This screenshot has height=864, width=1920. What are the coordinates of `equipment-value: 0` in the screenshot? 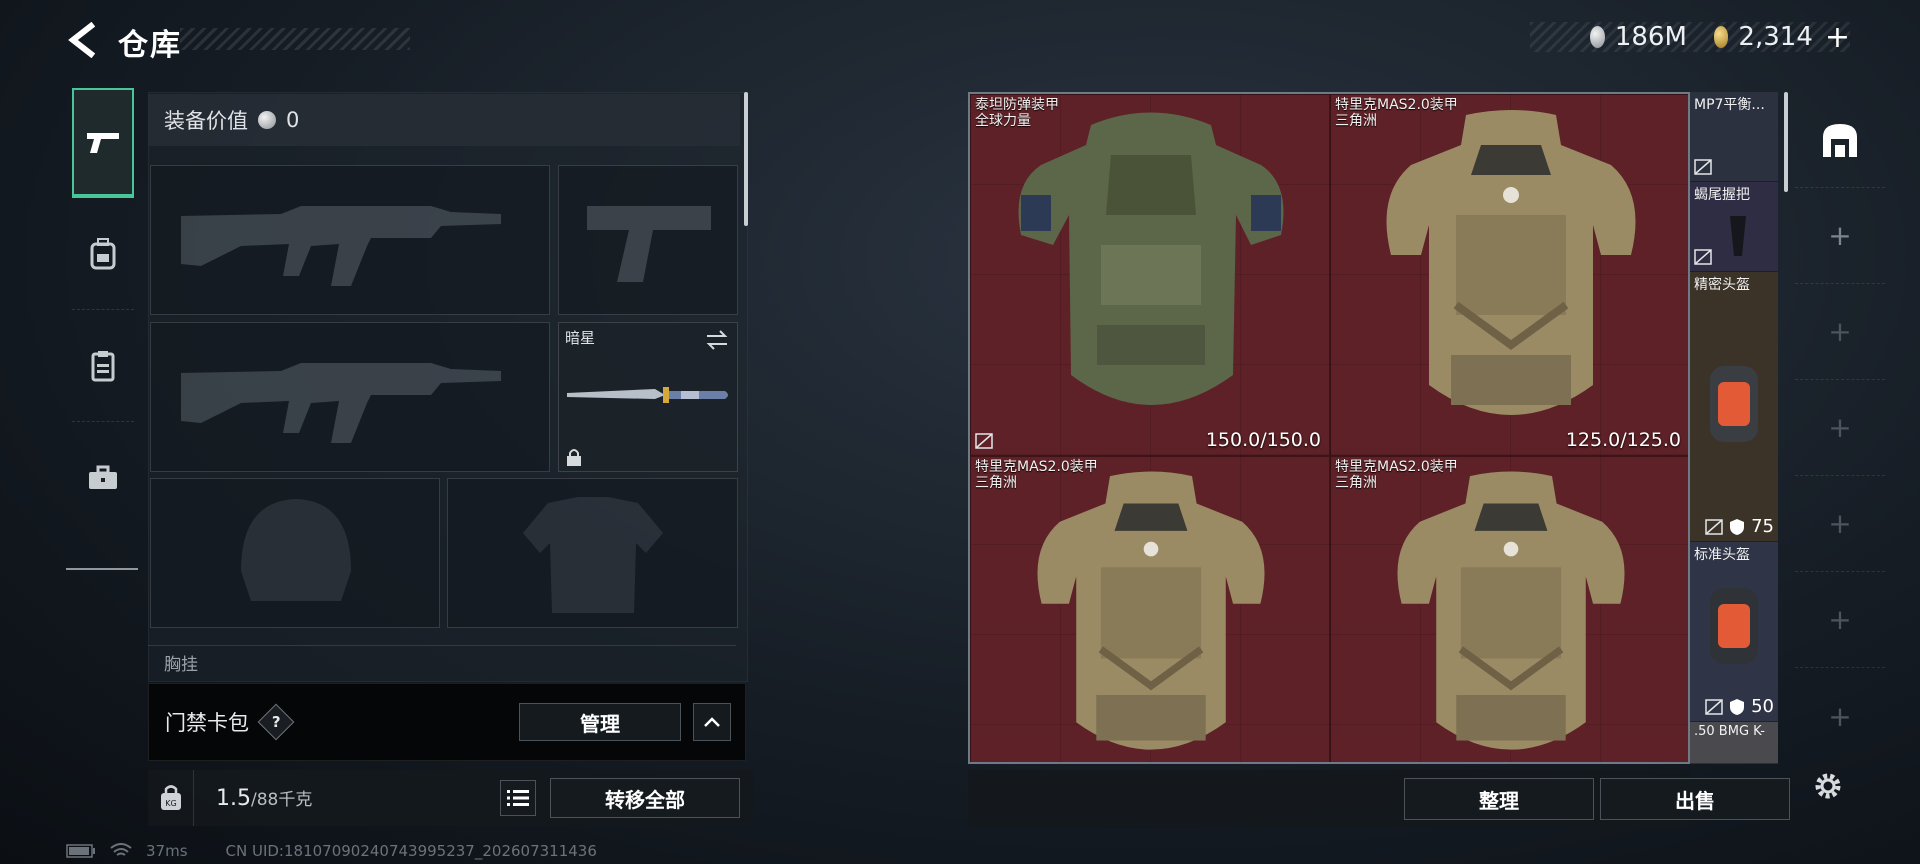 It's located at (293, 120).